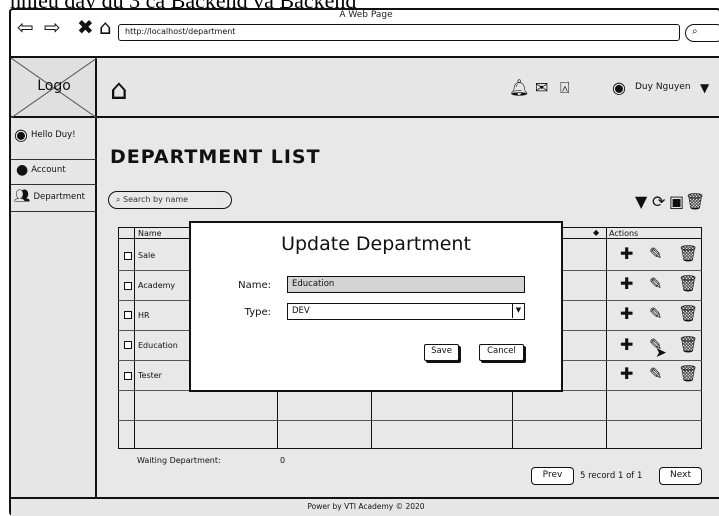  What do you see at coordinates (59, 196) in the screenshot?
I see `sidebar-item-label: Department` at bounding box center [59, 196].